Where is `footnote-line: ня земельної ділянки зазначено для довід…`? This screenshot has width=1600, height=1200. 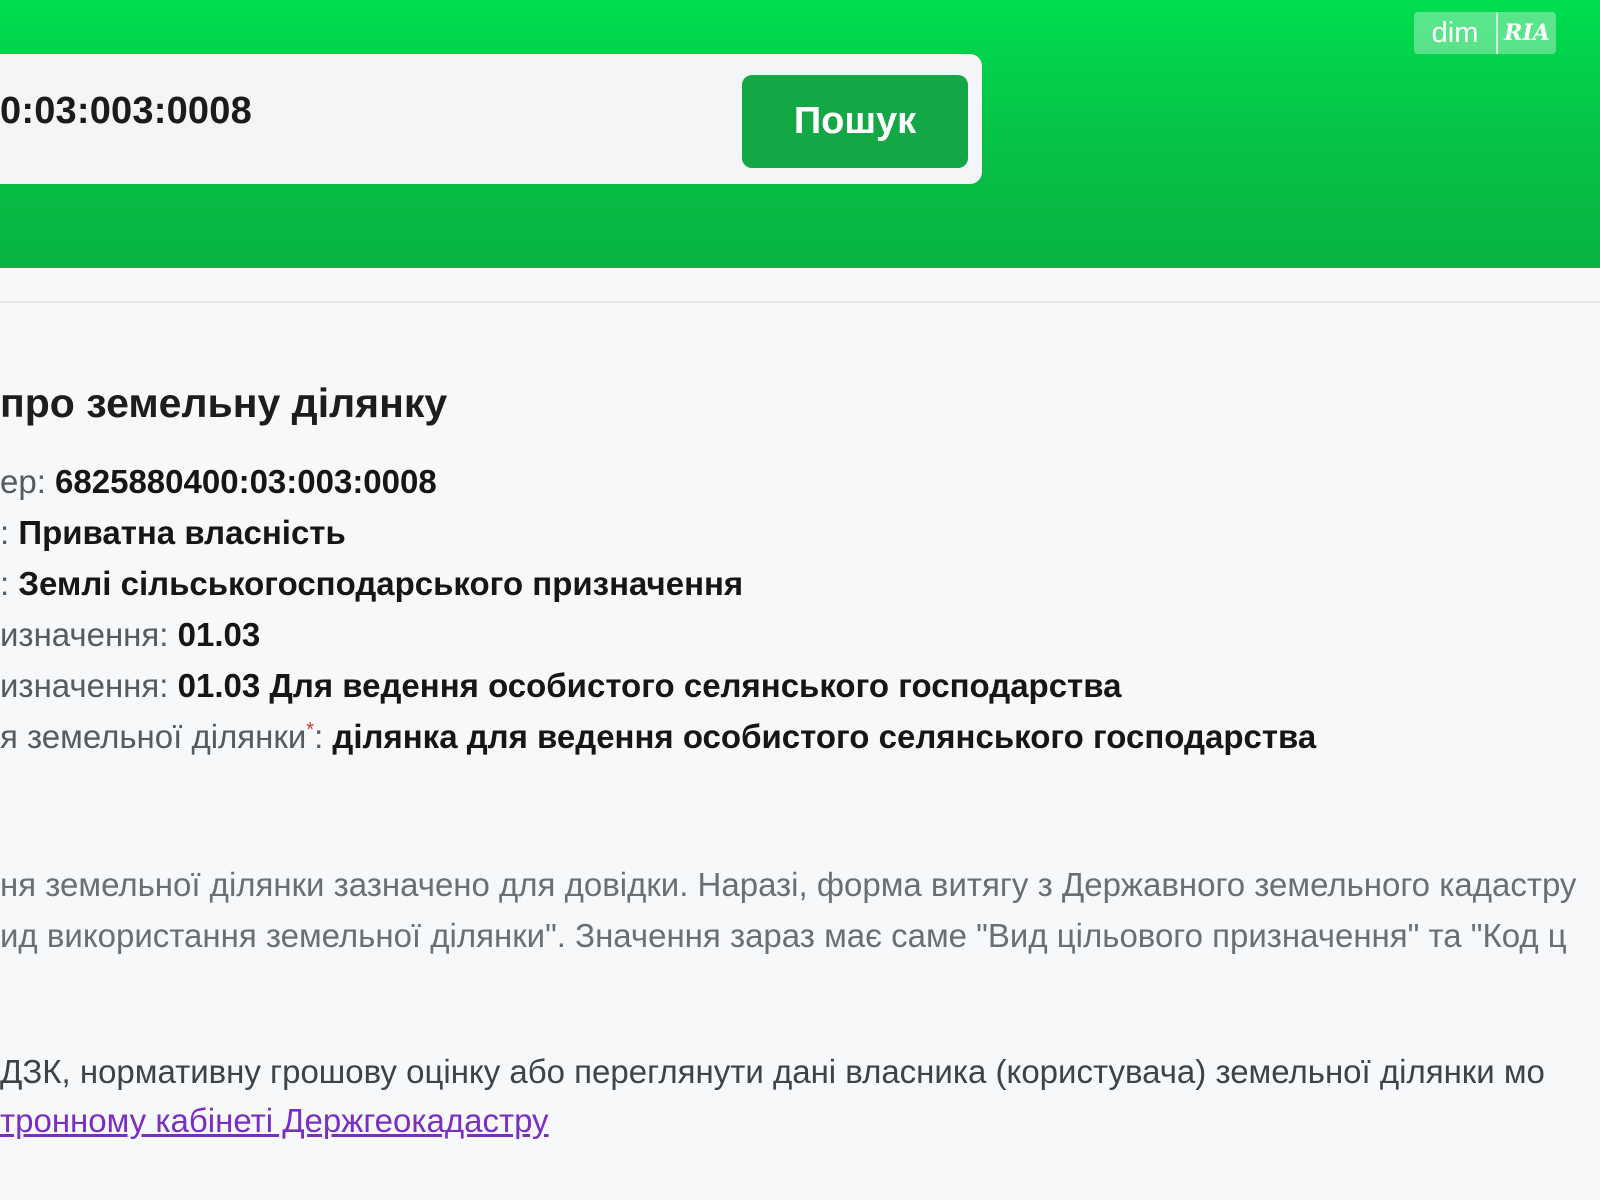 footnote-line: ня земельної ділянки зазначено для довід… is located at coordinates (788, 884).